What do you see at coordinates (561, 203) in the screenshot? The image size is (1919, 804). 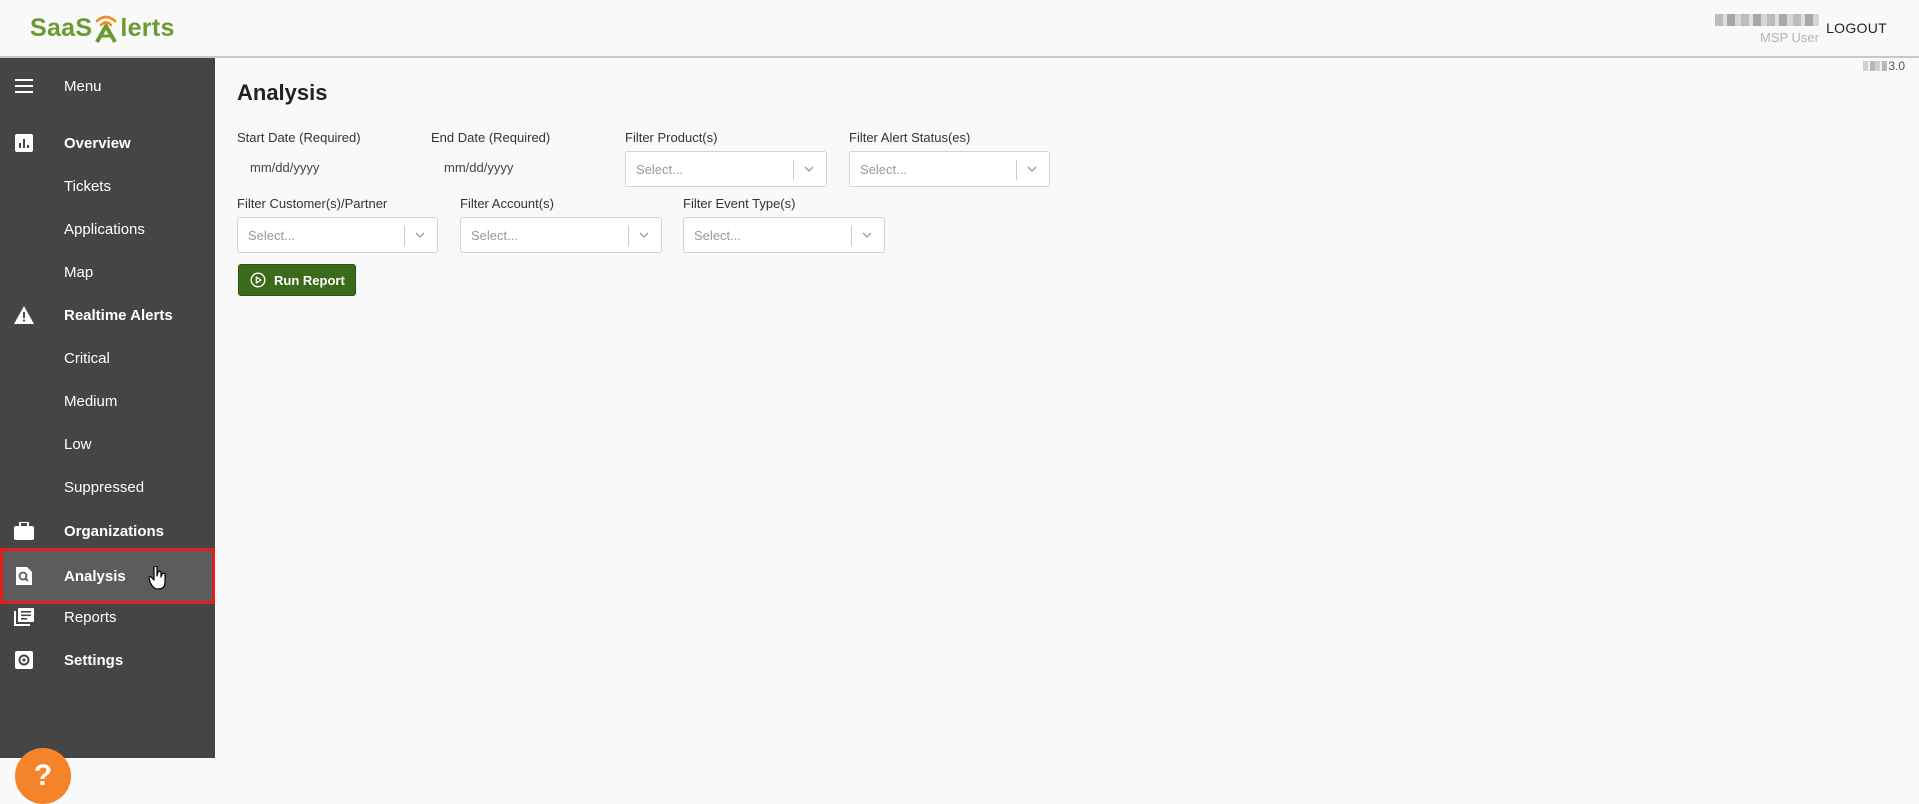 I see `filter-accounts-label: Filter Account(s)` at bounding box center [561, 203].